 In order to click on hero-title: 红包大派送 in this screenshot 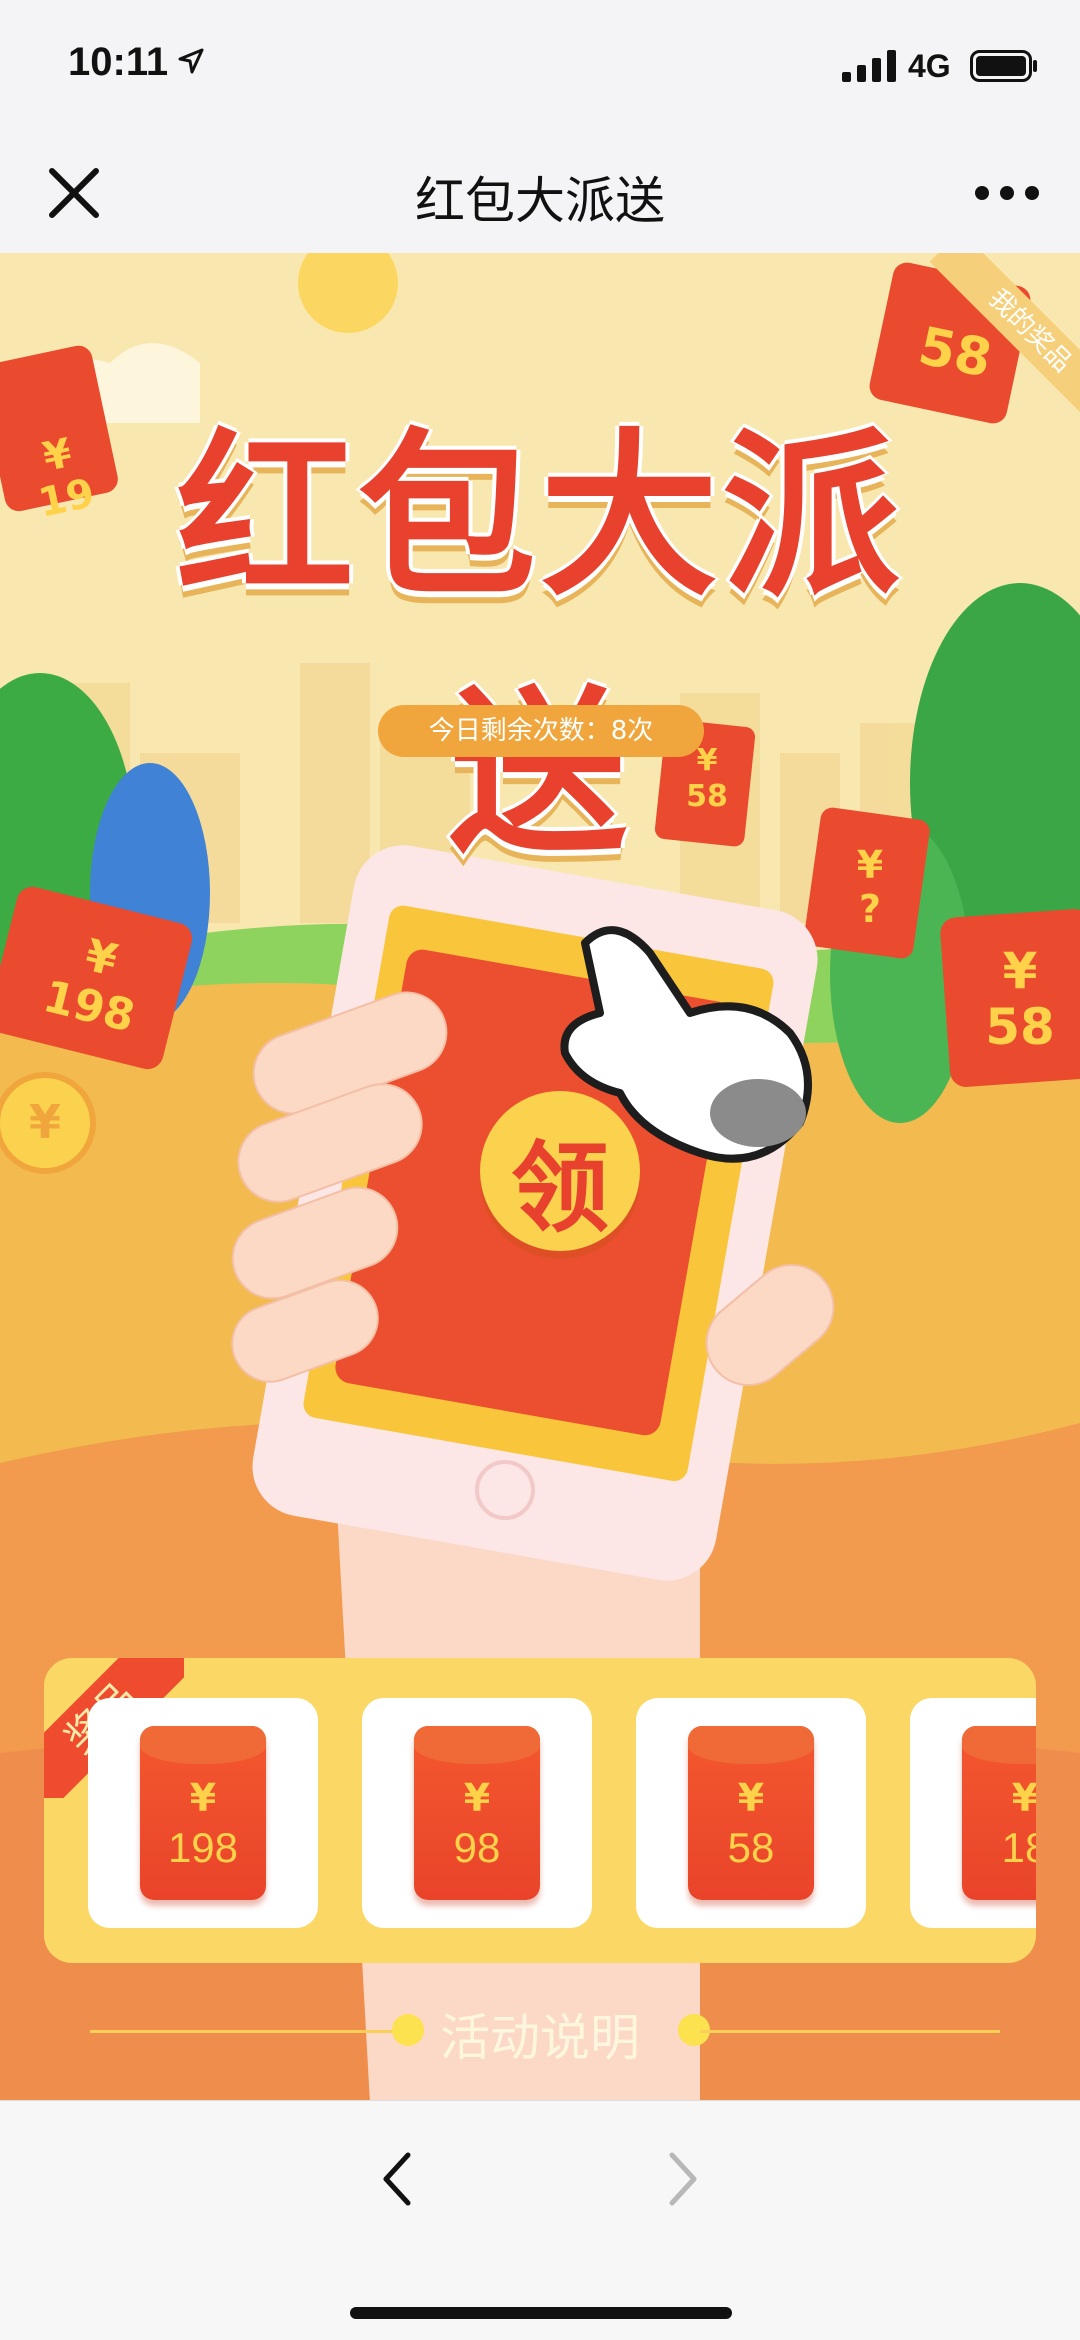, I will do `click(540, 645)`.